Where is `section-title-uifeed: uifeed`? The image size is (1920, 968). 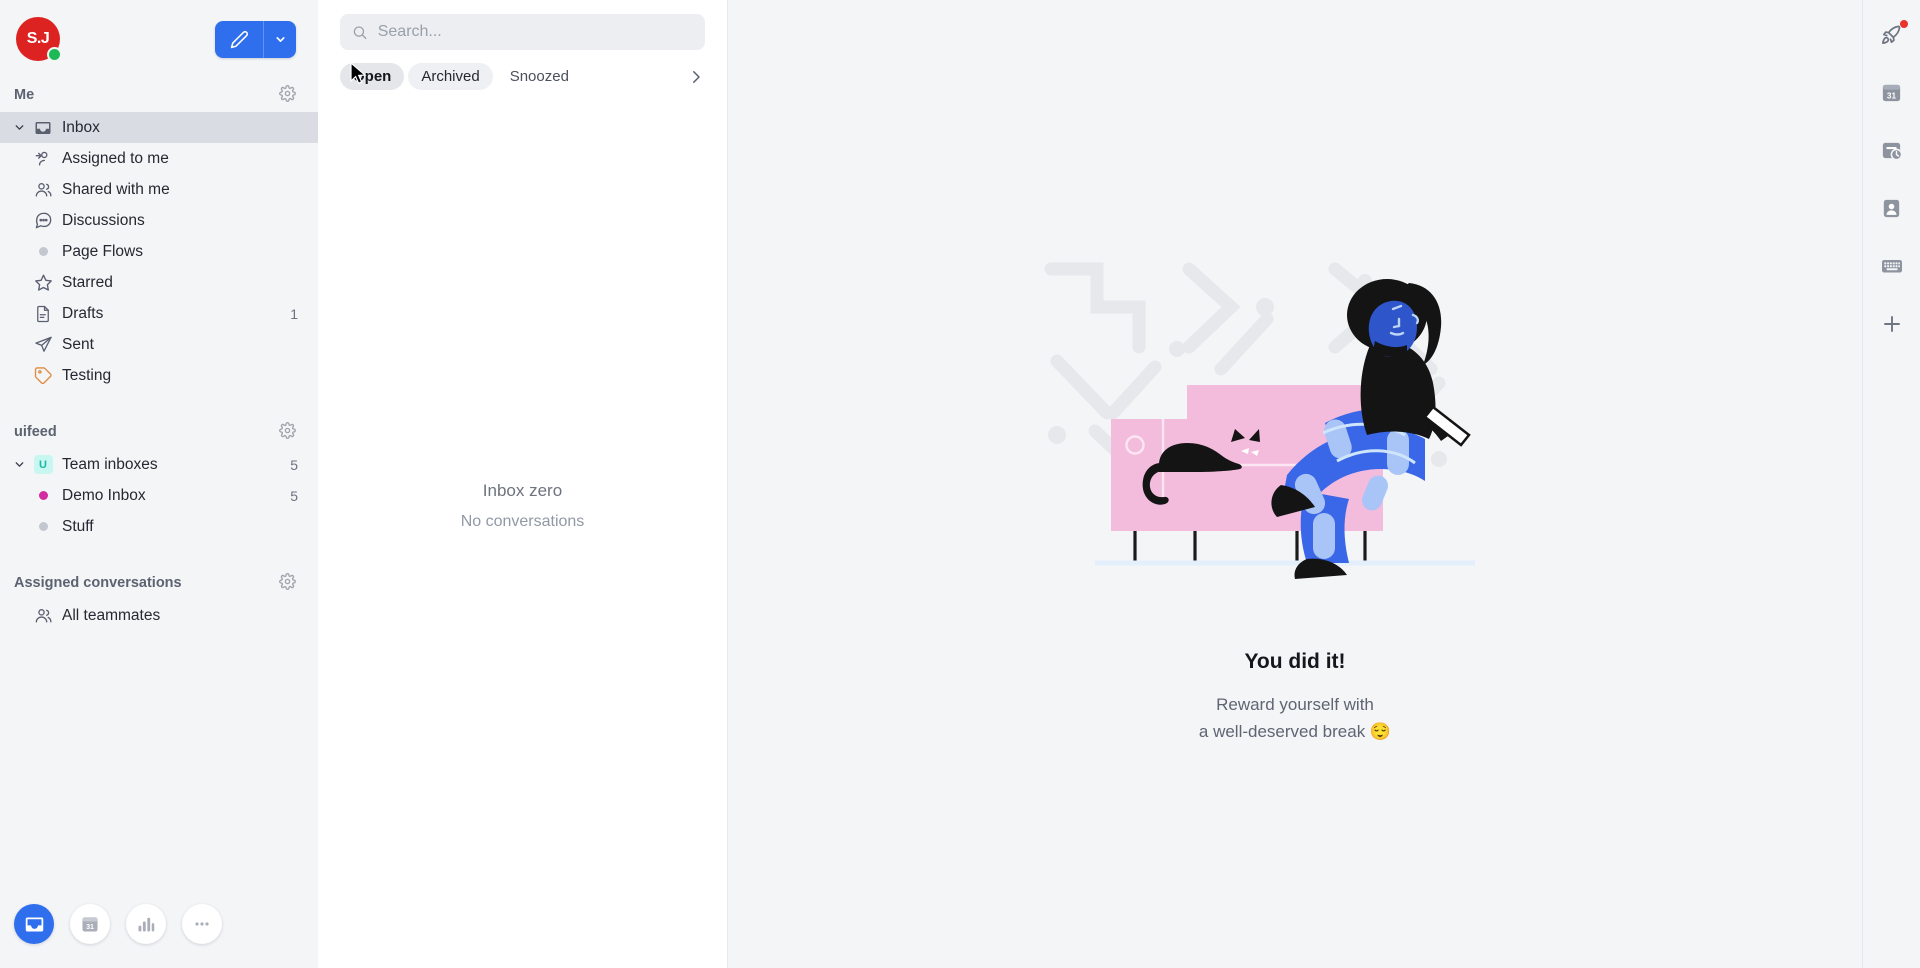
section-title-uifeed: uifeed is located at coordinates (35, 432).